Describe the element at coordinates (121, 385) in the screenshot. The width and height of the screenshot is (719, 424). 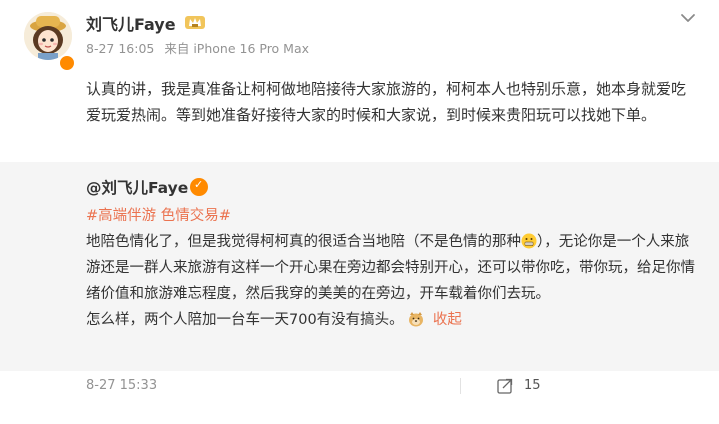
I see `quoted-timestamp: 8-27 15:33` at that location.